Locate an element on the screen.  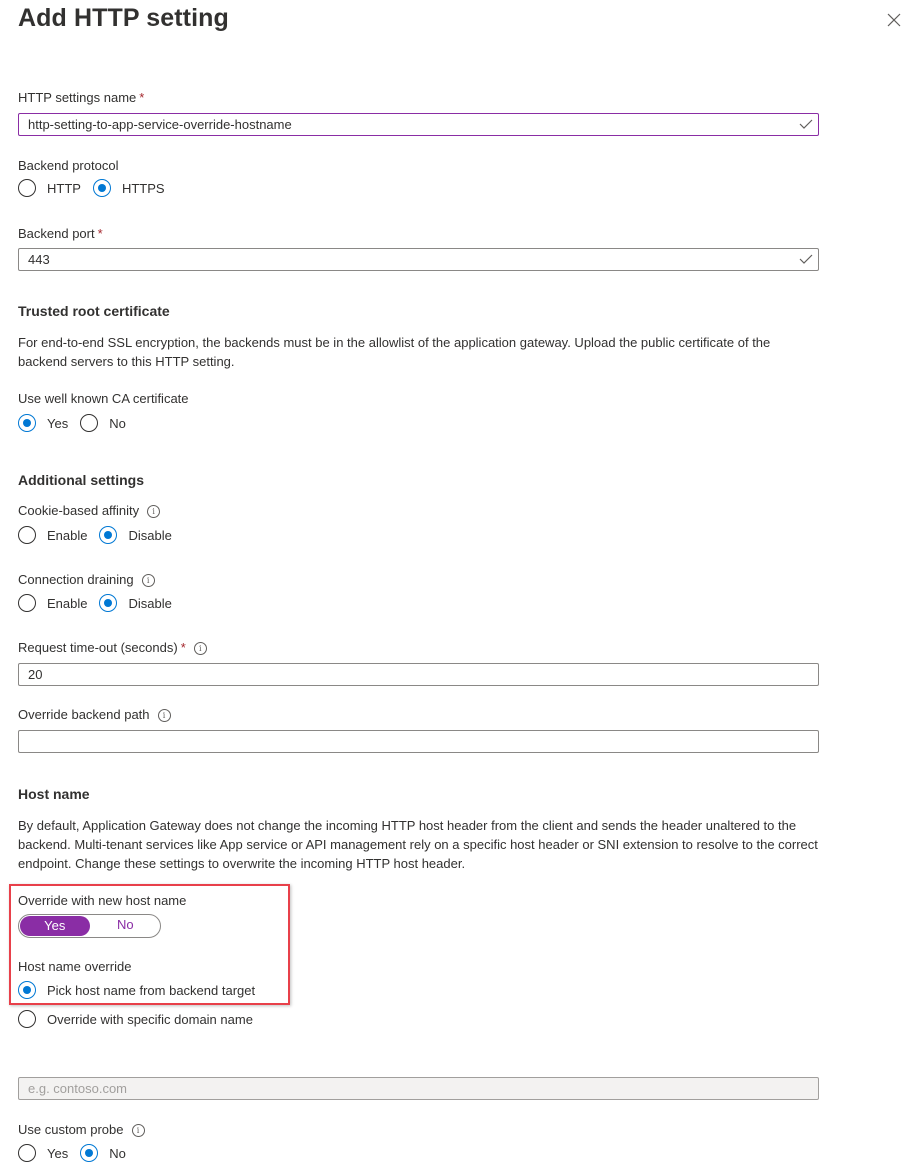
override-backend-path-label: Override backend path i is located at coordinates (94, 714).